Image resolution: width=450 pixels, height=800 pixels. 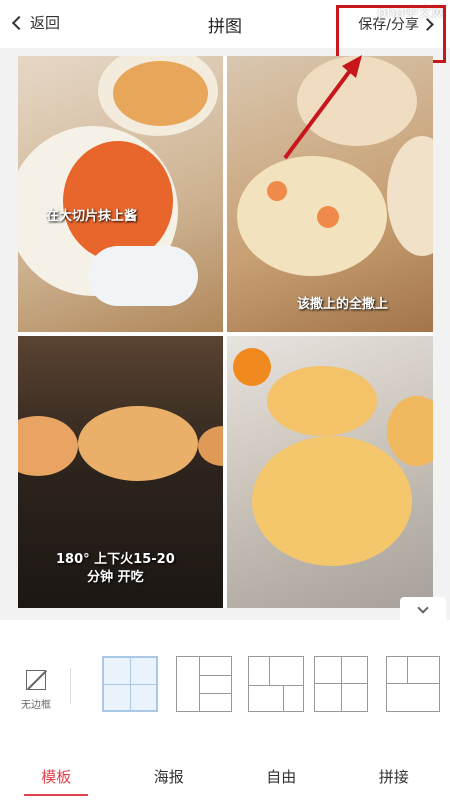 I want to click on caption-1: 在大切片抹上酱, so click(x=92, y=216).